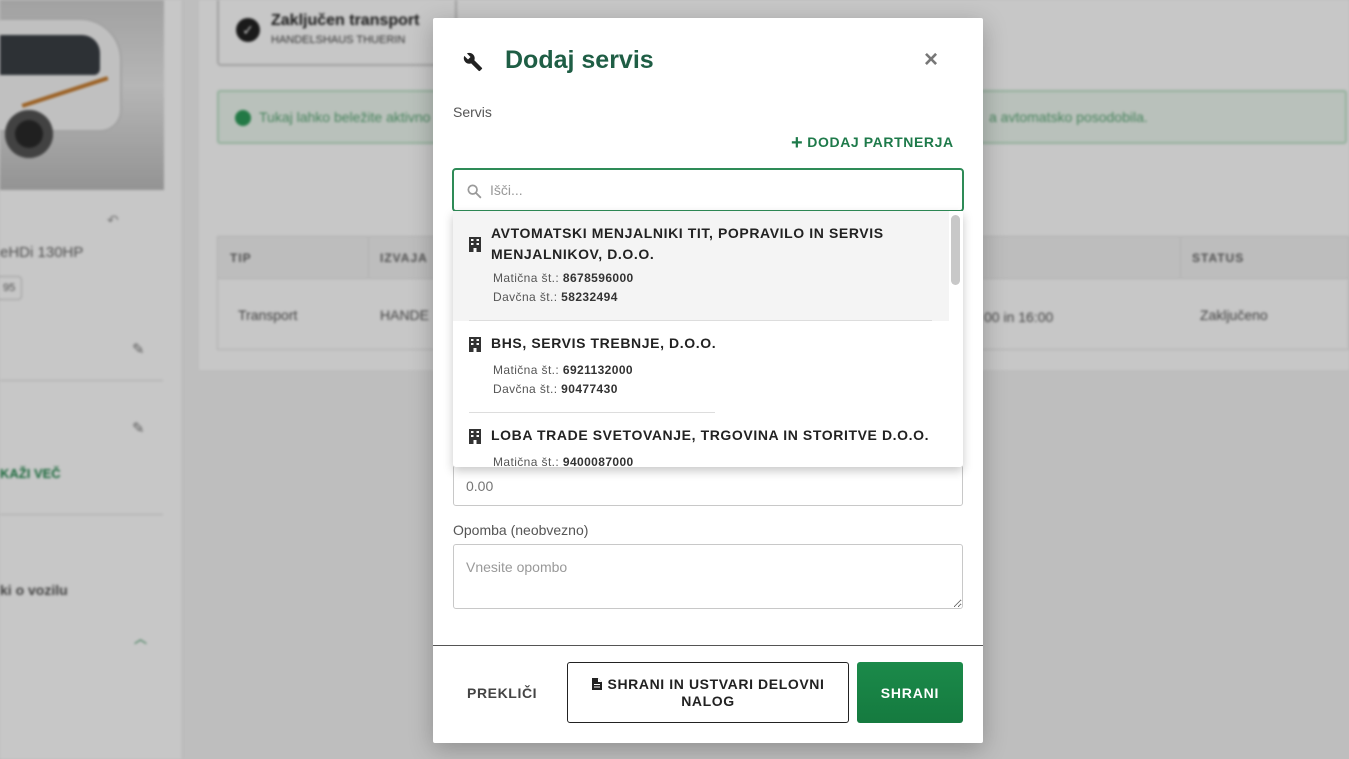 The height and width of the screenshot is (759, 1349). I want to click on save-and-create-work-order-button: SHRANI IN USTVARI DELOVNI NALOG, so click(708, 692).